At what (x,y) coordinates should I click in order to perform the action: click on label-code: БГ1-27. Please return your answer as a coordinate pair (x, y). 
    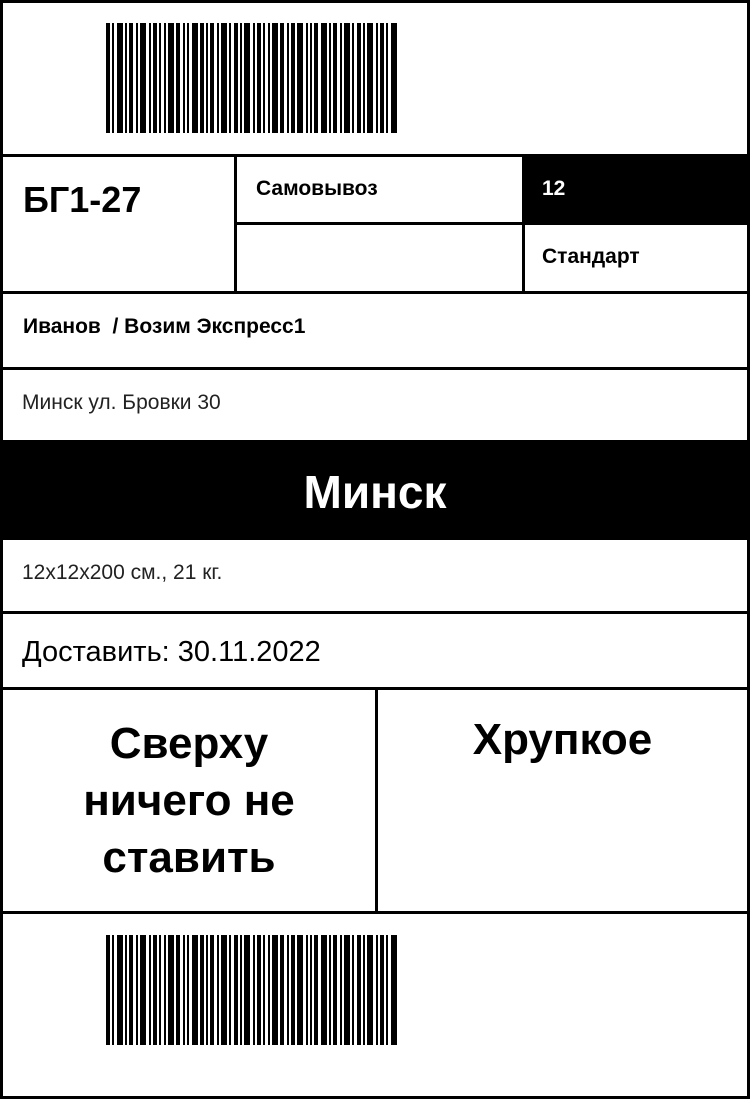
    Looking at the image, I should click on (82, 199).